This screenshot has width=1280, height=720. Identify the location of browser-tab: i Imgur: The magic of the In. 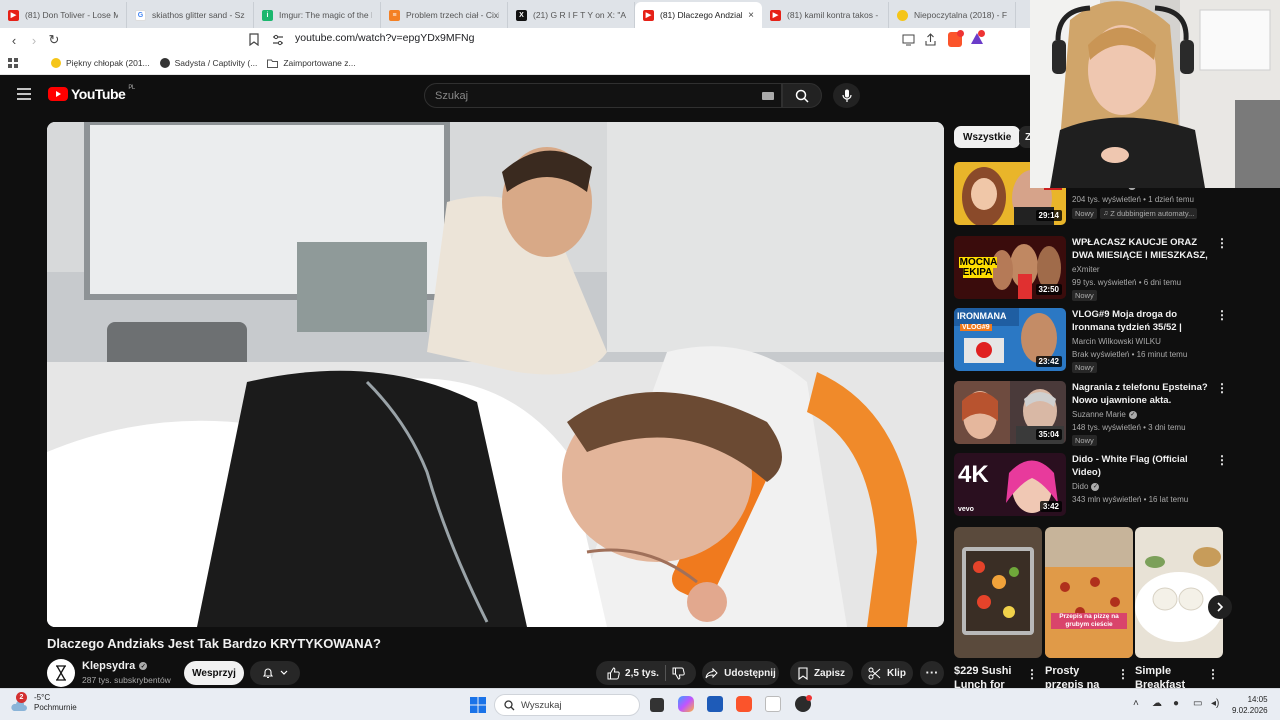
(317, 15).